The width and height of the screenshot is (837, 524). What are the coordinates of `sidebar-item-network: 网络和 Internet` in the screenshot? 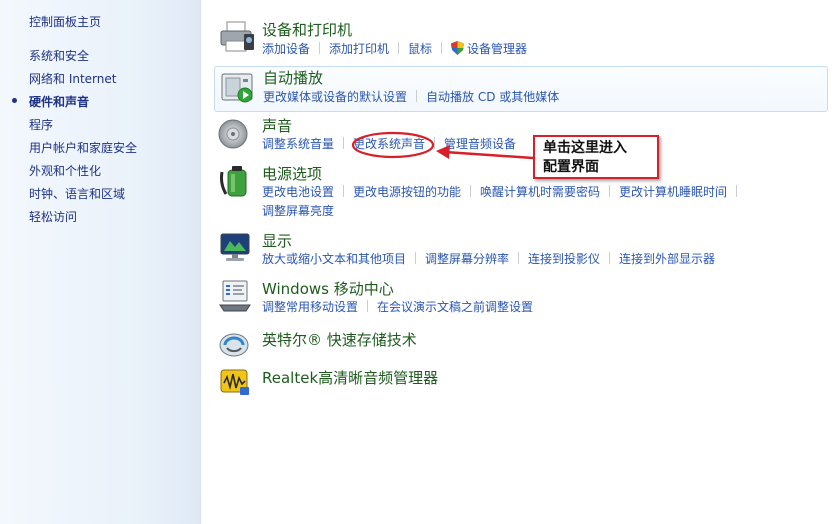 It's located at (72, 79).